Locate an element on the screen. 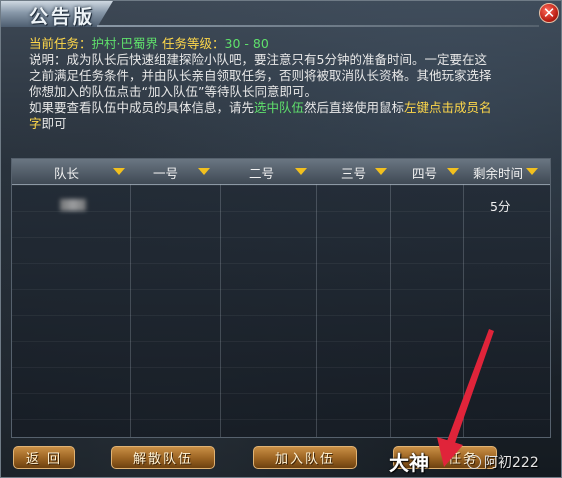  line6-text: 即可 is located at coordinates (54, 123).